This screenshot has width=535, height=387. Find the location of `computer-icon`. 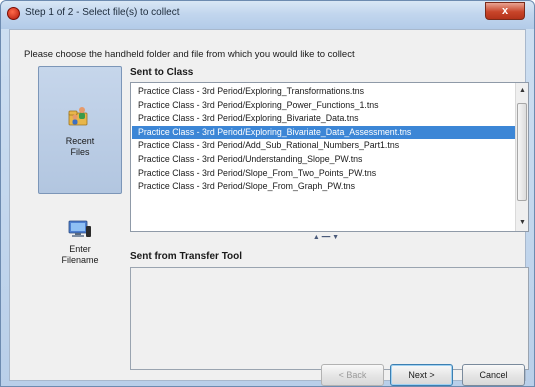

computer-icon is located at coordinates (80, 229).